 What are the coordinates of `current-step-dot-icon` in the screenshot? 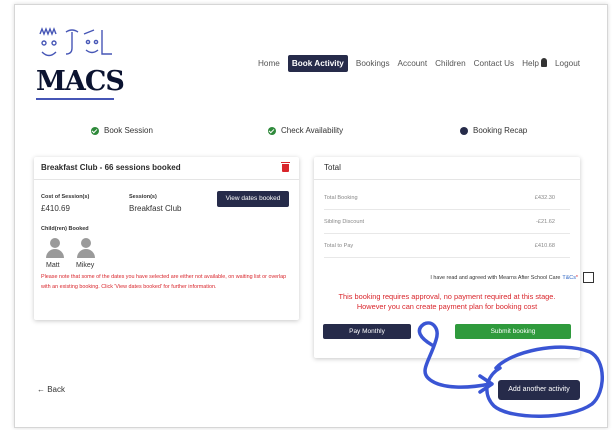 It's located at (464, 130).